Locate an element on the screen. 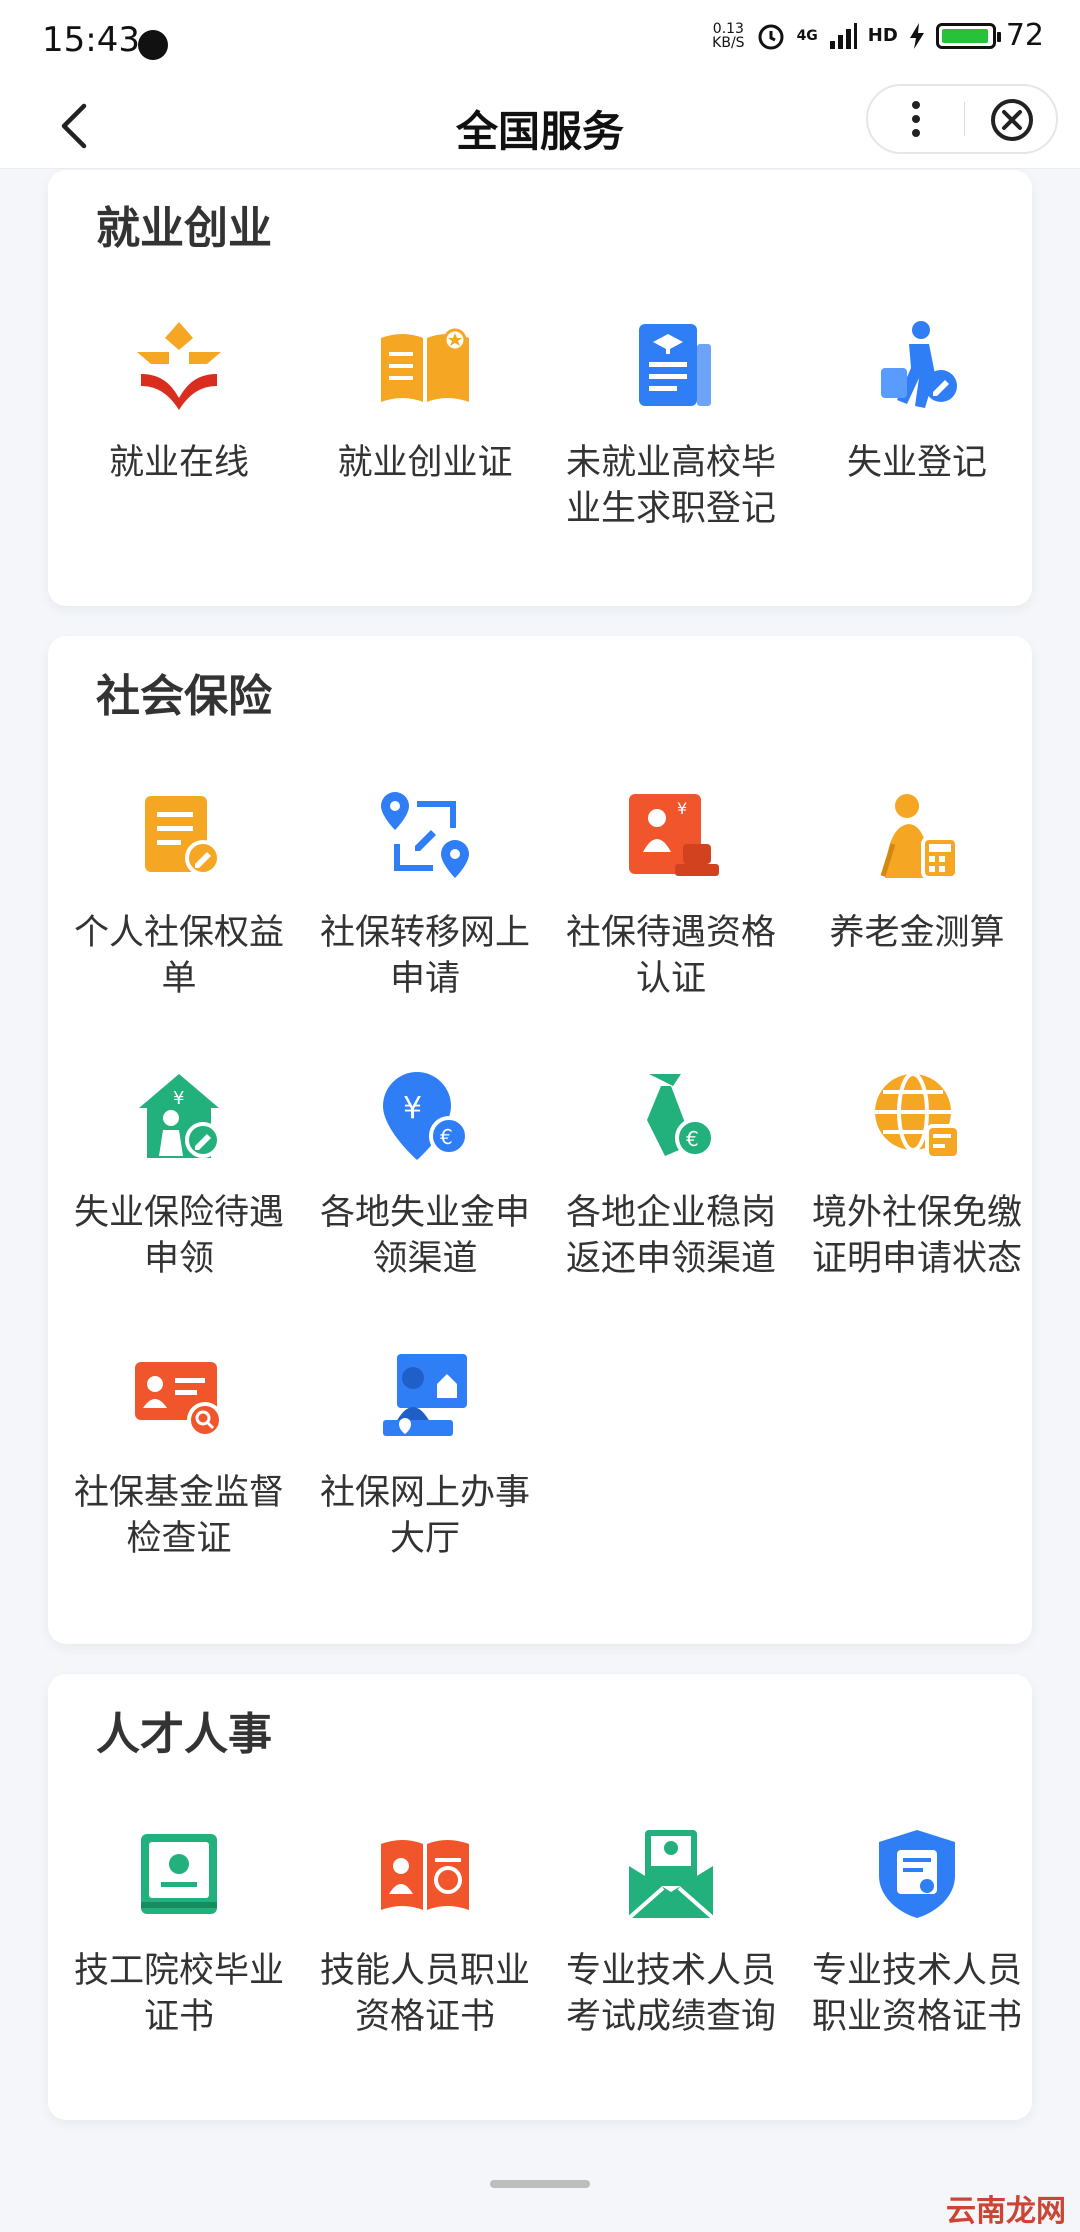  service-item: ¥ 社保待遇资格认证 is located at coordinates (671, 895).